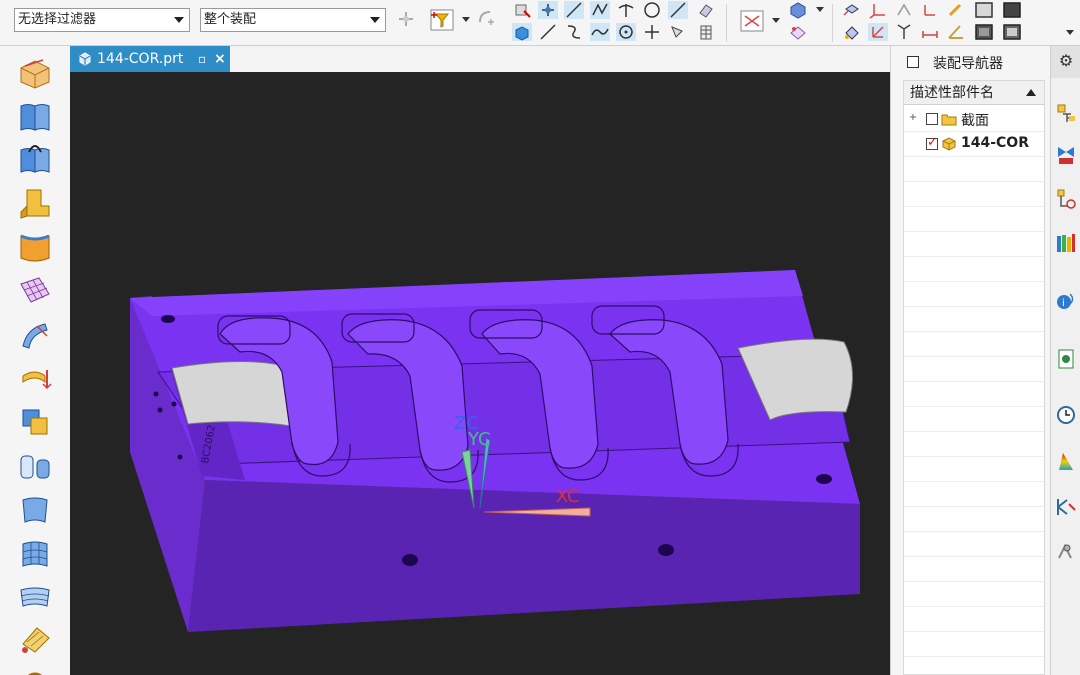 This screenshot has width=1080, height=675. I want to click on web-browser-icon, so click(1066, 359).